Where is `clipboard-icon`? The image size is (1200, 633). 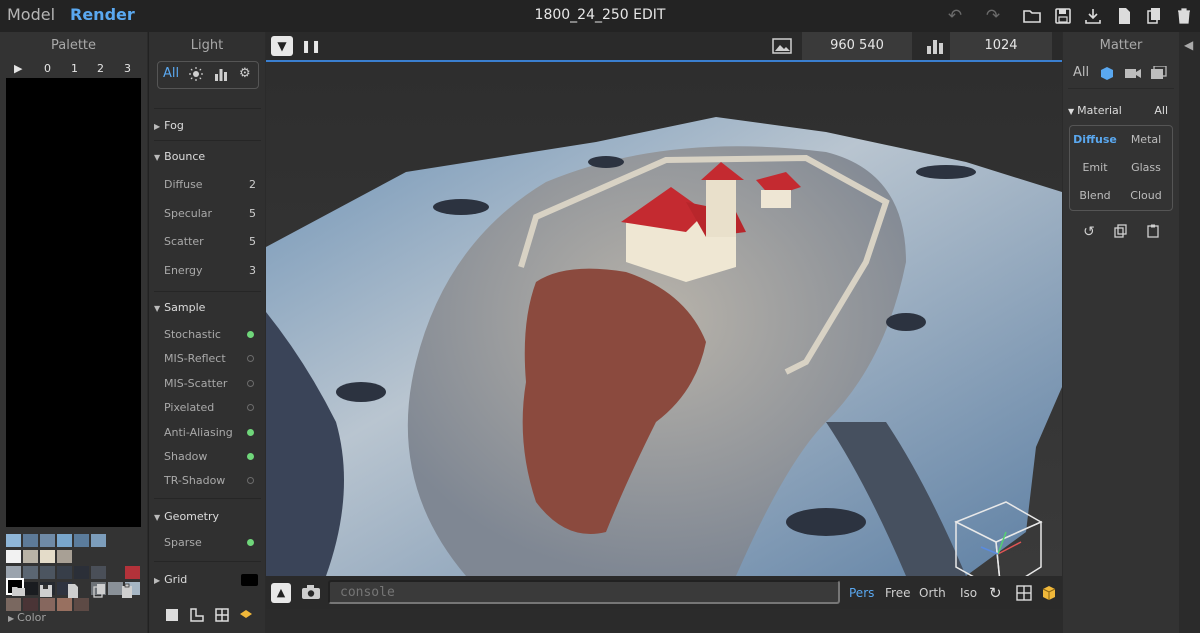 clipboard-icon is located at coordinates (127, 591).